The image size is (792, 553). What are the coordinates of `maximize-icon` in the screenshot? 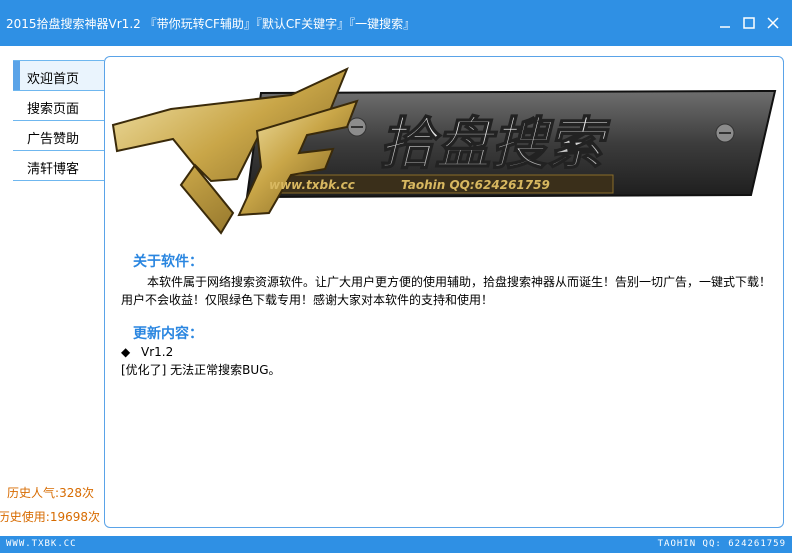 It's located at (749, 23).